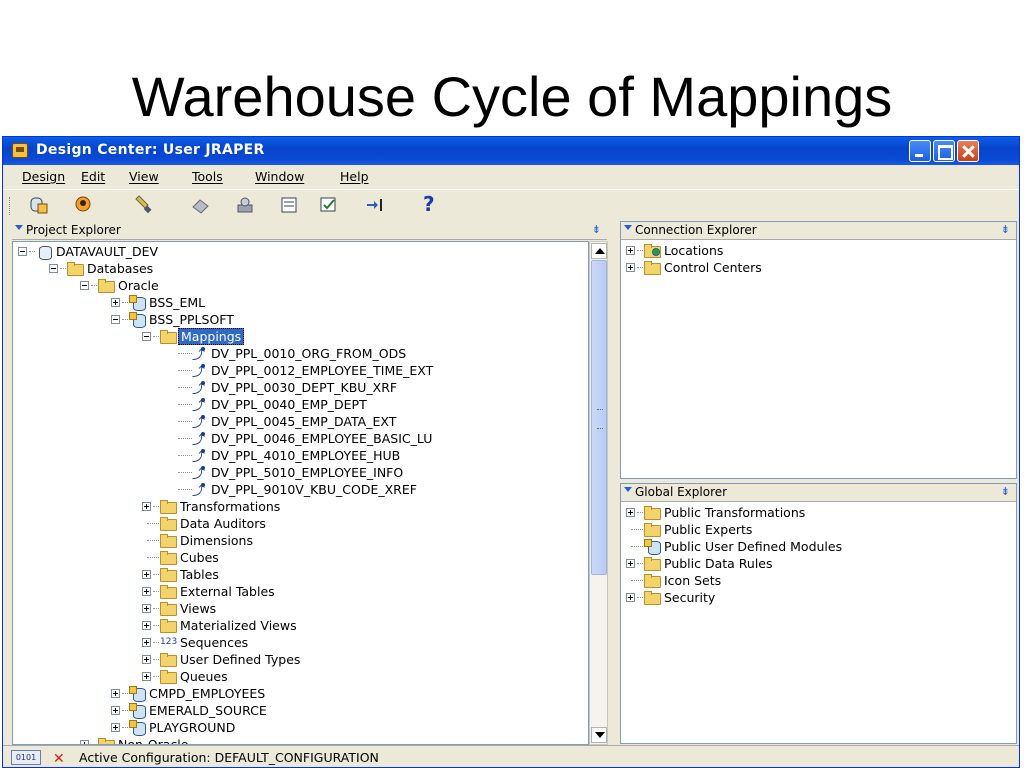 The height and width of the screenshot is (768, 1024). What do you see at coordinates (93, 176) in the screenshot?
I see `menu-edit: Edit` at bounding box center [93, 176].